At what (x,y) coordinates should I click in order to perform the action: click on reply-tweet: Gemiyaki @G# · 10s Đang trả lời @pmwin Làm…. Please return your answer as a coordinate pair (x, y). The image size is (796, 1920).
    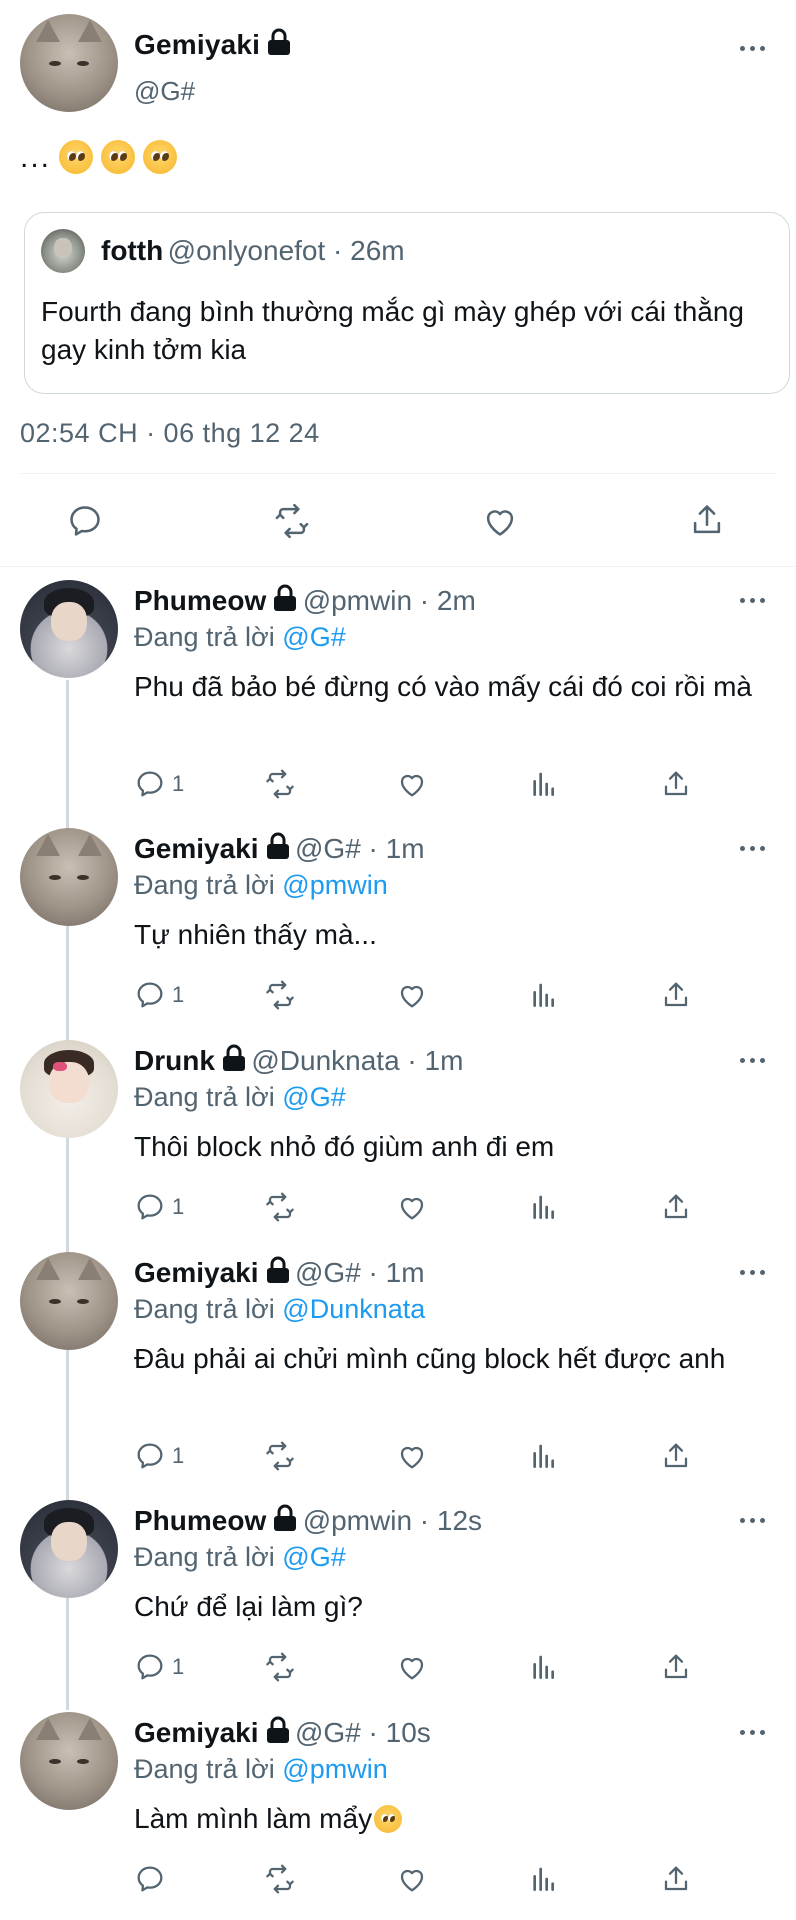
    Looking at the image, I should click on (398, 1812).